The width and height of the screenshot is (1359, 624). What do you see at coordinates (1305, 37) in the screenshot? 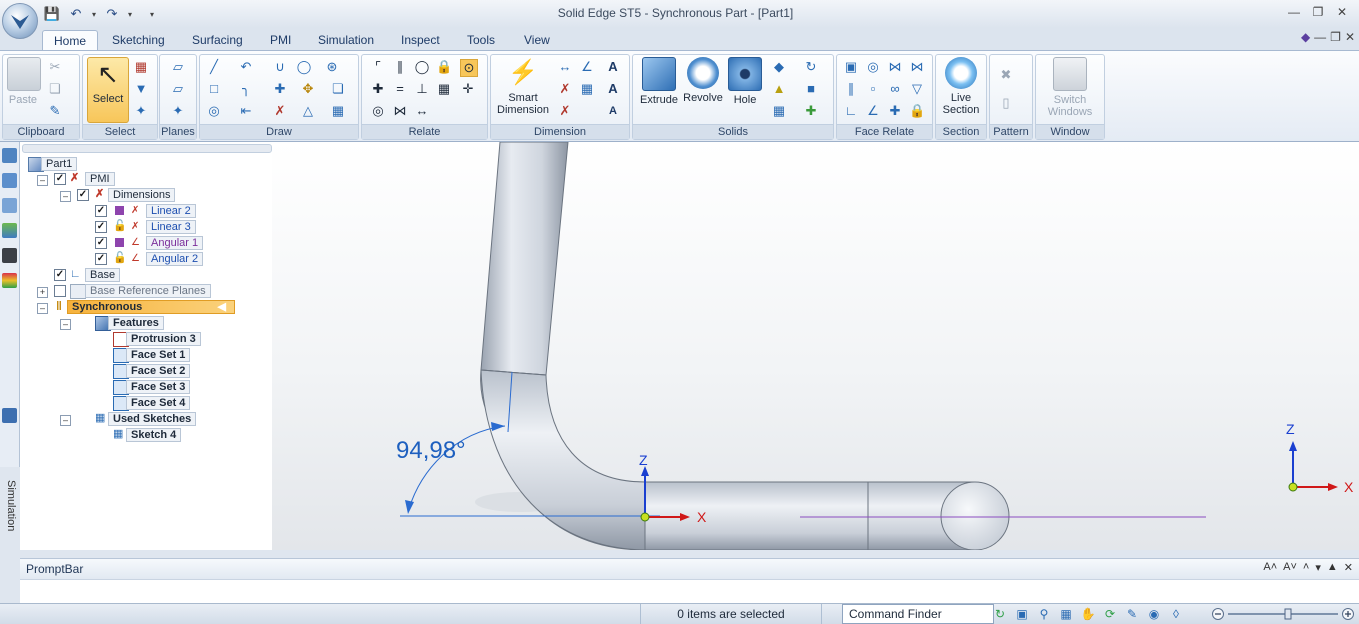
I see `help-icon: ◆` at bounding box center [1305, 37].